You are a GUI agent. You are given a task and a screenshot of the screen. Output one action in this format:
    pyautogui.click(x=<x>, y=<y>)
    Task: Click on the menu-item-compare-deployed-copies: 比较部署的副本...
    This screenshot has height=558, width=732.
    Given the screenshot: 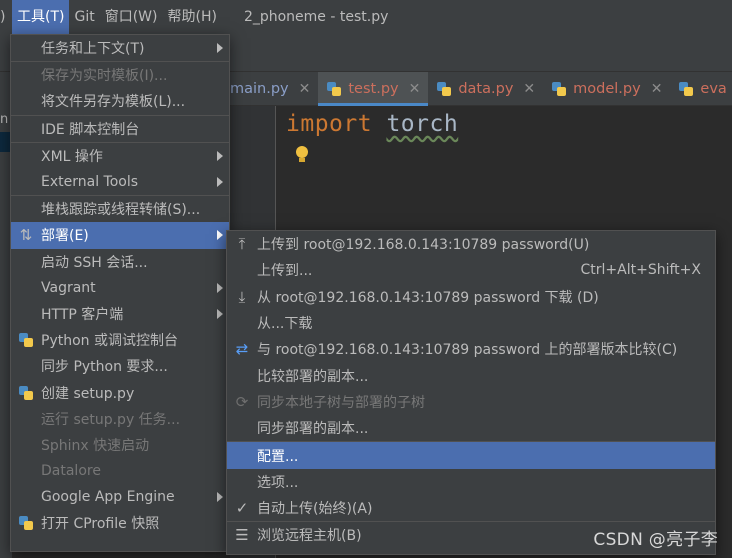 What is the action you would take?
    pyautogui.click(x=471, y=375)
    